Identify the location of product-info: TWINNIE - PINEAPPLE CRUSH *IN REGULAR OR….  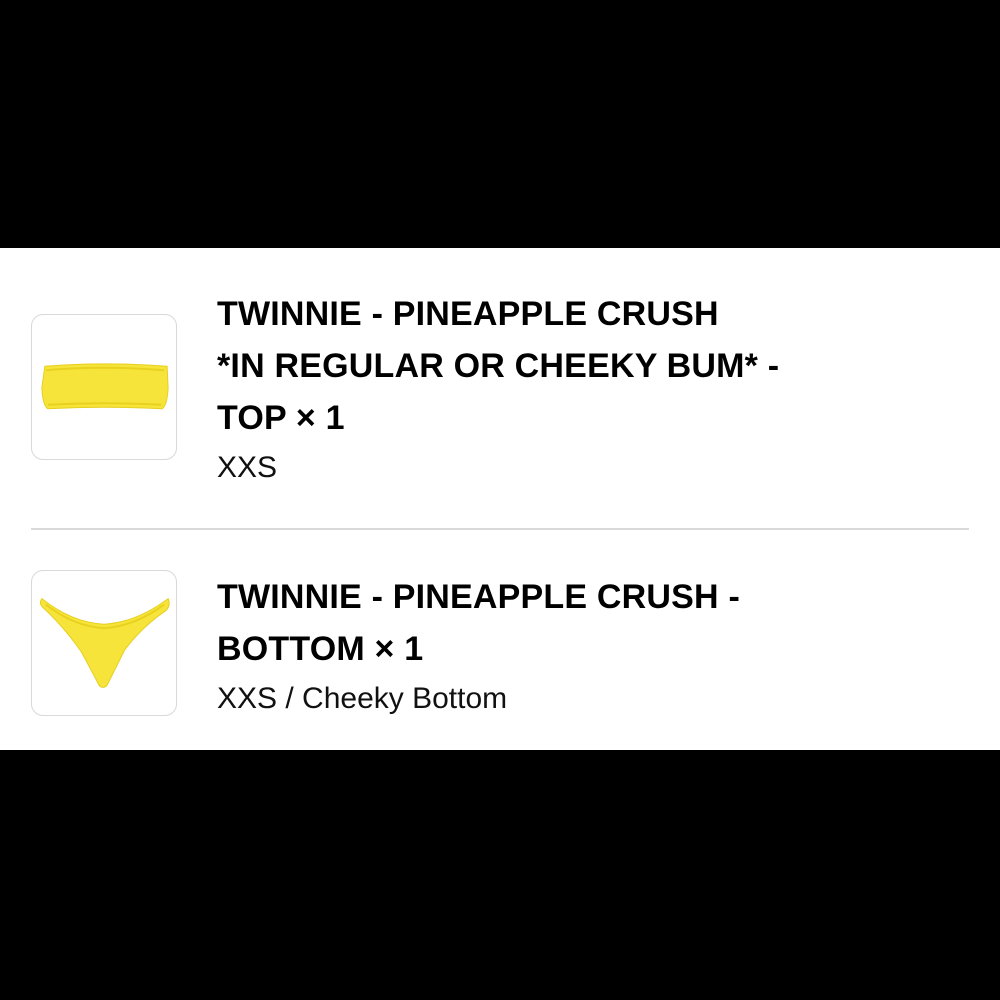
(557, 390).